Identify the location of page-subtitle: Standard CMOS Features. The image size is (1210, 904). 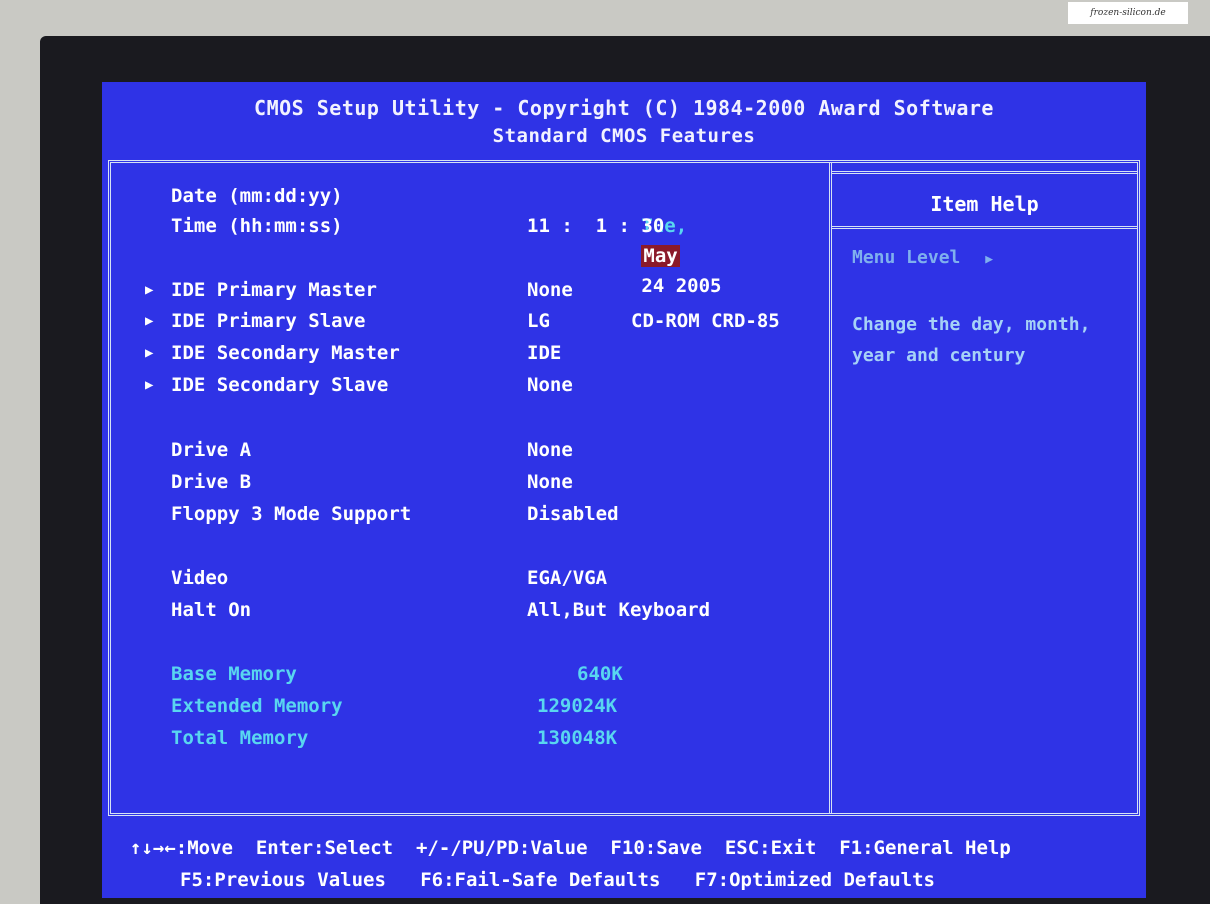
(624, 136).